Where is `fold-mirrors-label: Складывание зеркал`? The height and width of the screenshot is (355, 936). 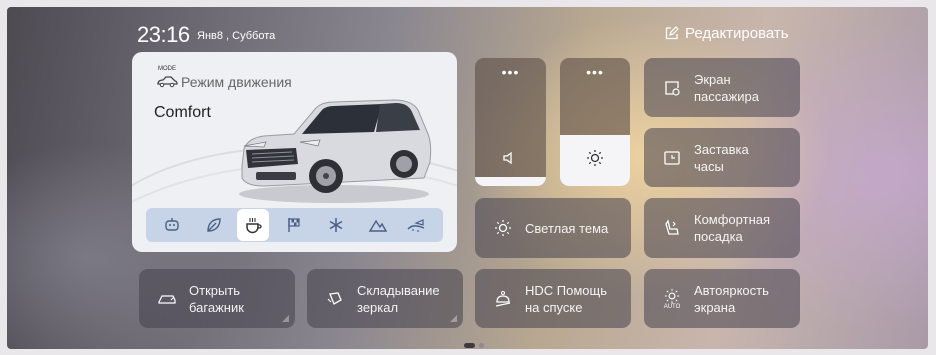
fold-mirrors-label: Складывание зеркал is located at coordinates (398, 298).